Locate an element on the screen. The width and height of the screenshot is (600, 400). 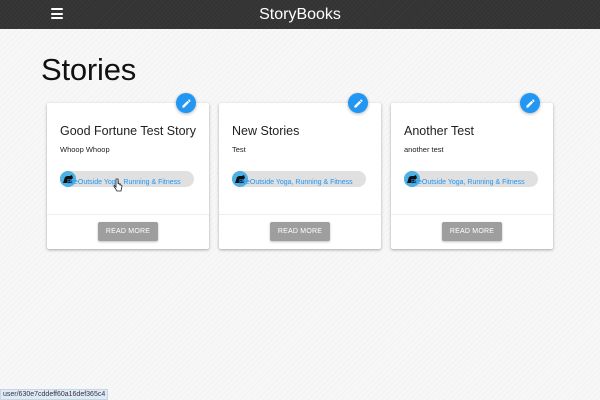
brand-logo: StoryBooks is located at coordinates (300, 14).